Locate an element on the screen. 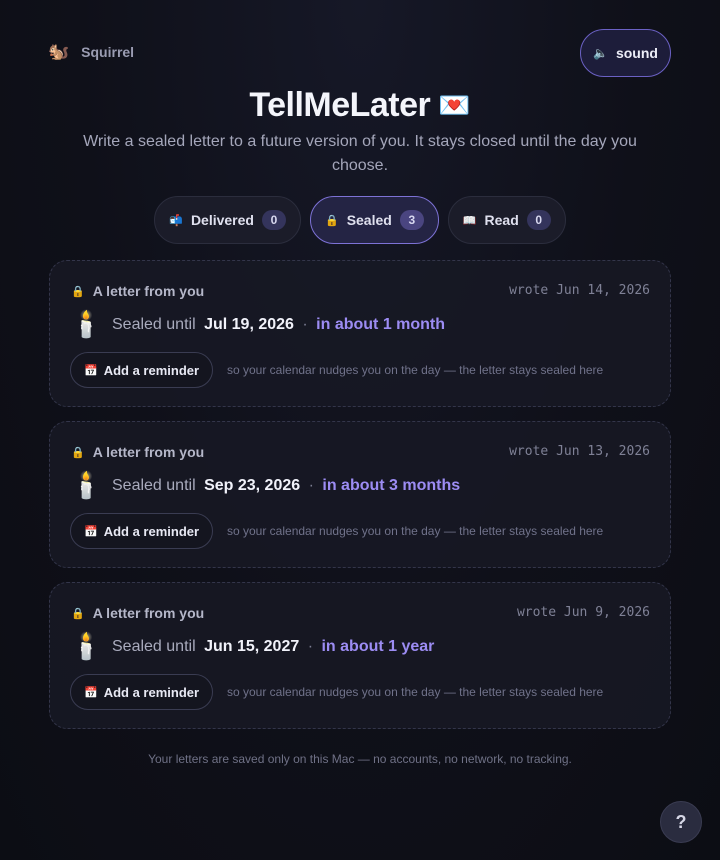 The height and width of the screenshot is (860, 720). sound-label: sound is located at coordinates (636, 53).